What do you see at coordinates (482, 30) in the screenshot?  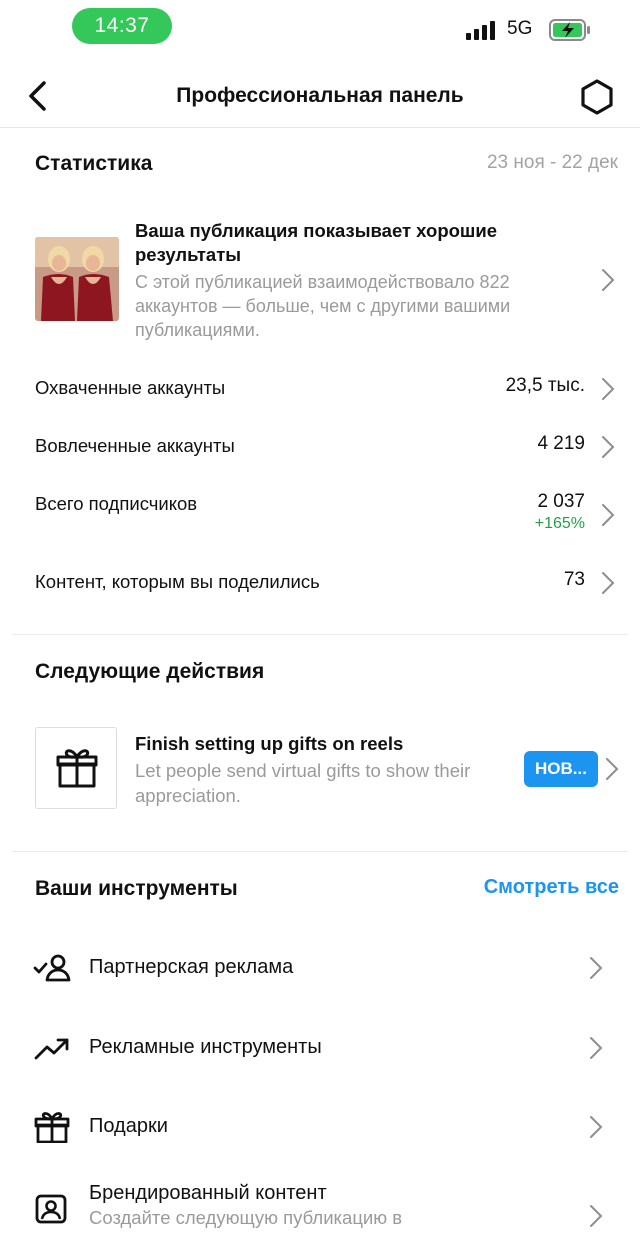 I see `cellular-signal-icon` at bounding box center [482, 30].